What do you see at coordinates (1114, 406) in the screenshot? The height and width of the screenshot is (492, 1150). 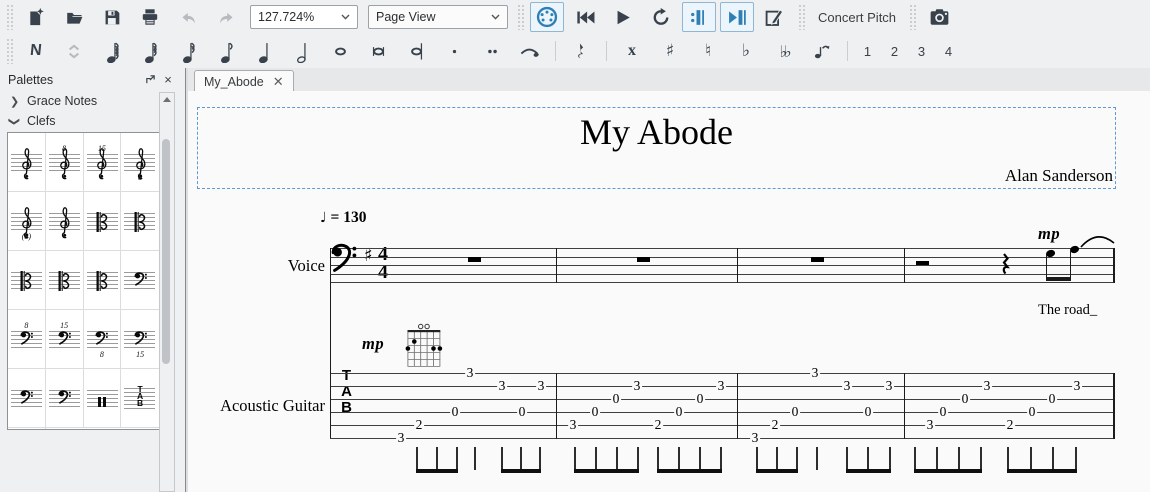 I see `end-barline` at bounding box center [1114, 406].